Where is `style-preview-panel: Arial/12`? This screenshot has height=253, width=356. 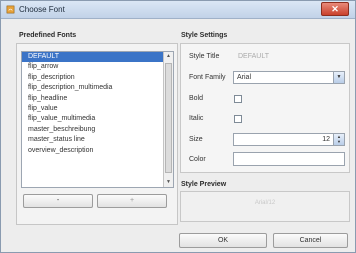 style-preview-panel: Arial/12 is located at coordinates (265, 206).